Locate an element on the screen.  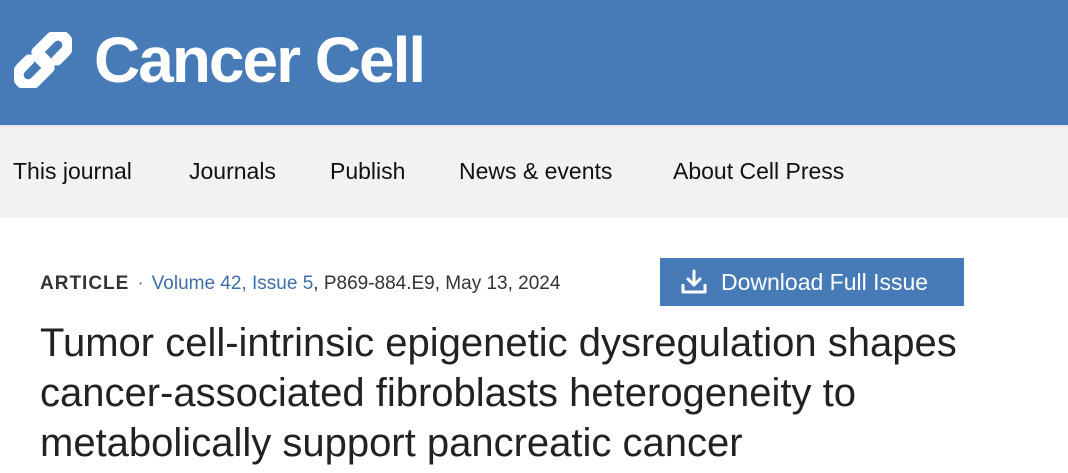
download-icon is located at coordinates (694, 281).